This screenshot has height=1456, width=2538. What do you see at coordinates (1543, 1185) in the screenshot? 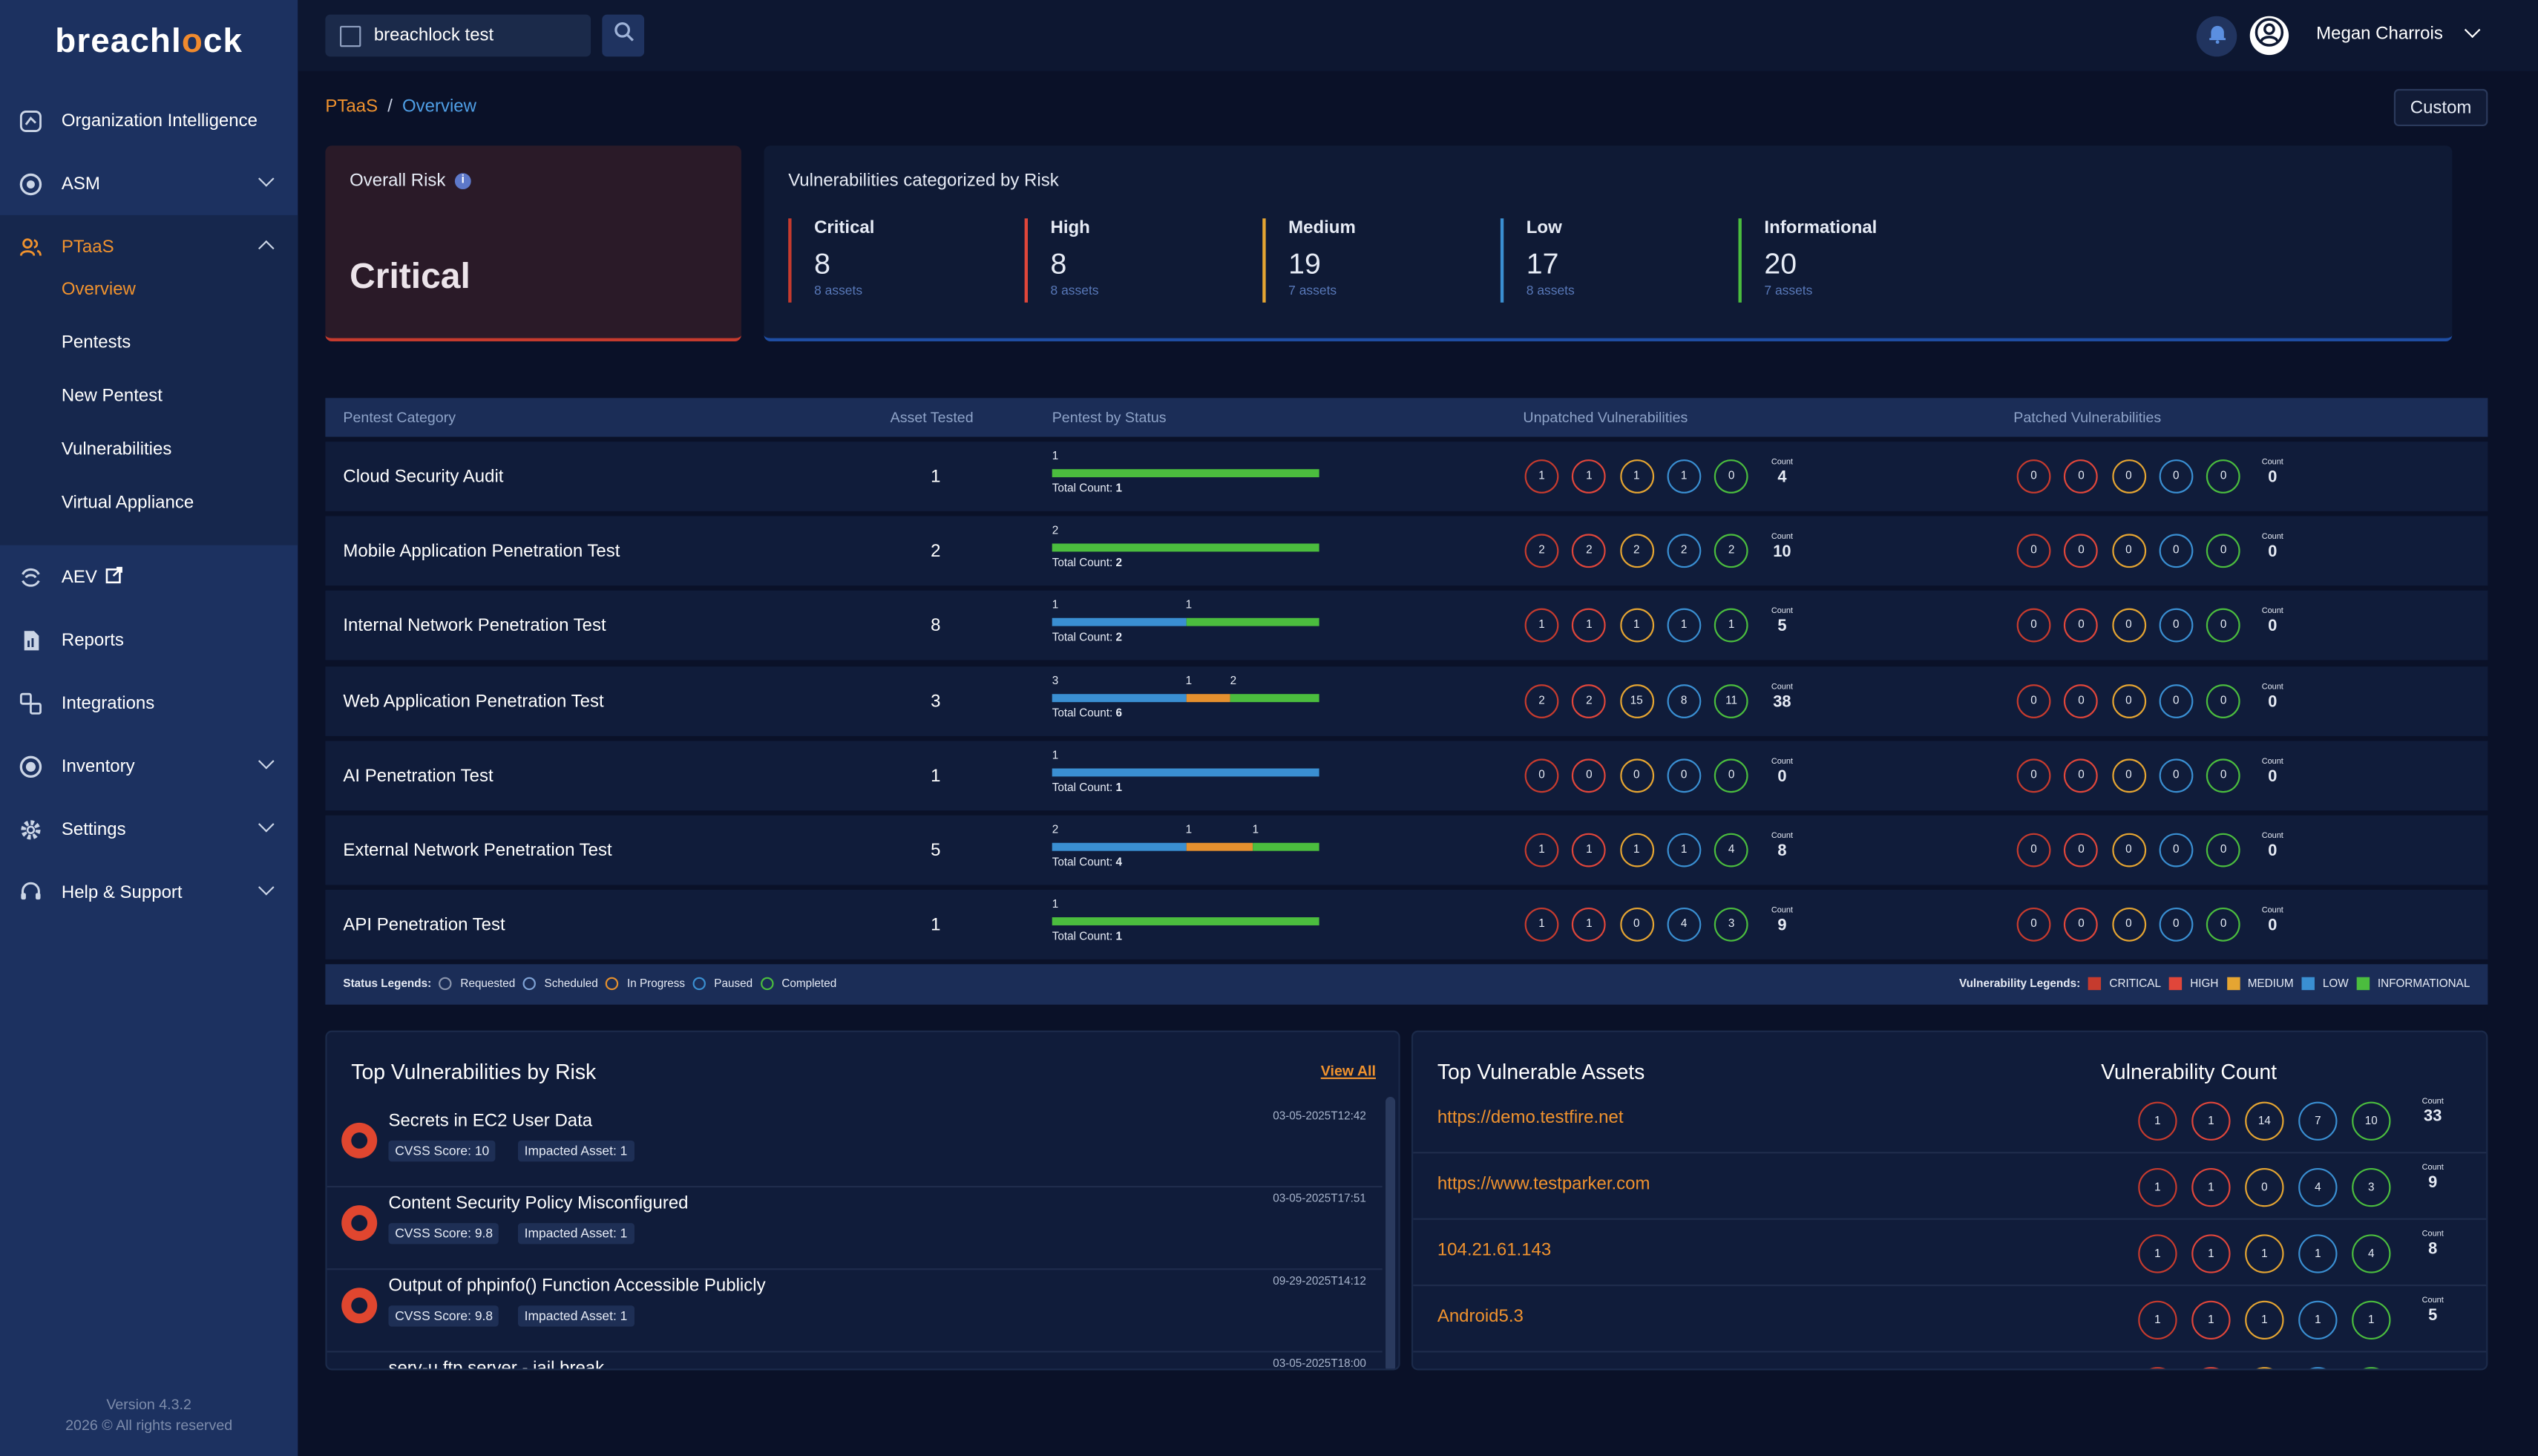
I see `asset-link: https://www.testparker.com` at bounding box center [1543, 1185].